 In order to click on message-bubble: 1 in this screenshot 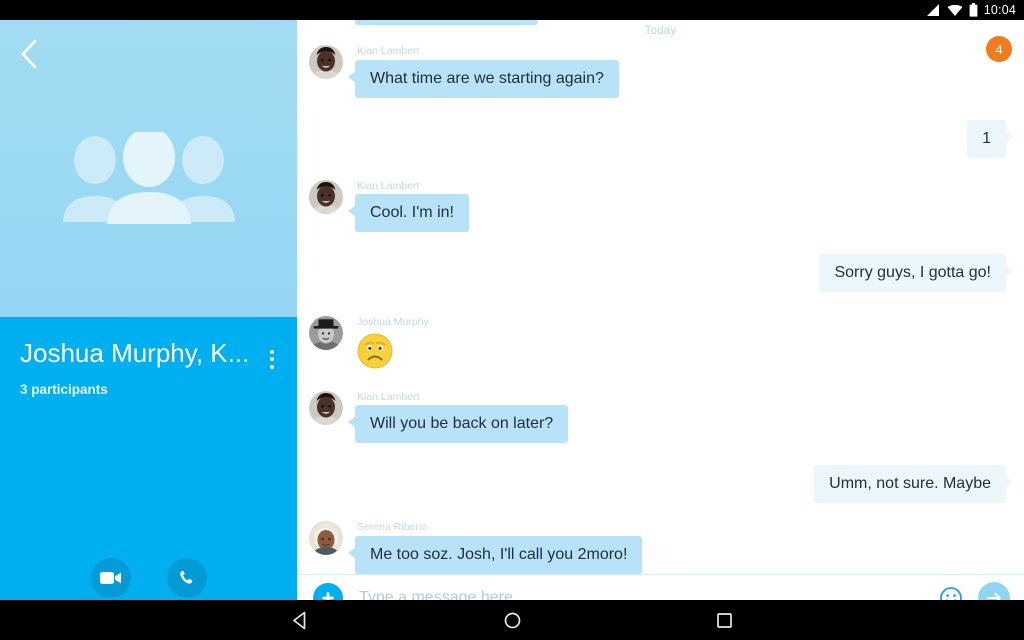, I will do `click(990, 138)`.